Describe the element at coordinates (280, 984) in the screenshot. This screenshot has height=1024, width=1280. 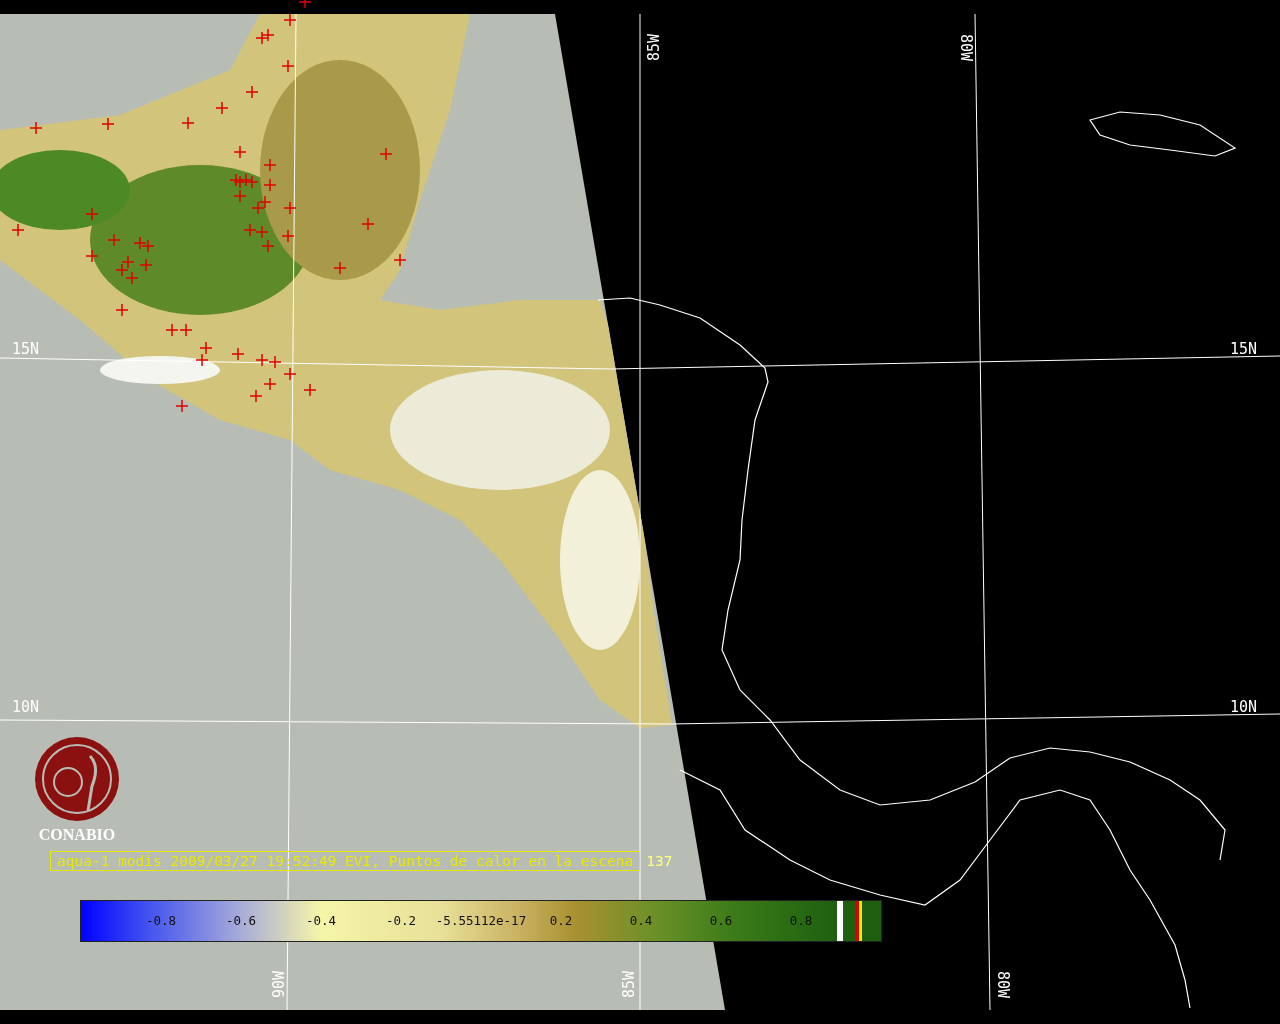
I see `longitude-label: 90W` at that location.